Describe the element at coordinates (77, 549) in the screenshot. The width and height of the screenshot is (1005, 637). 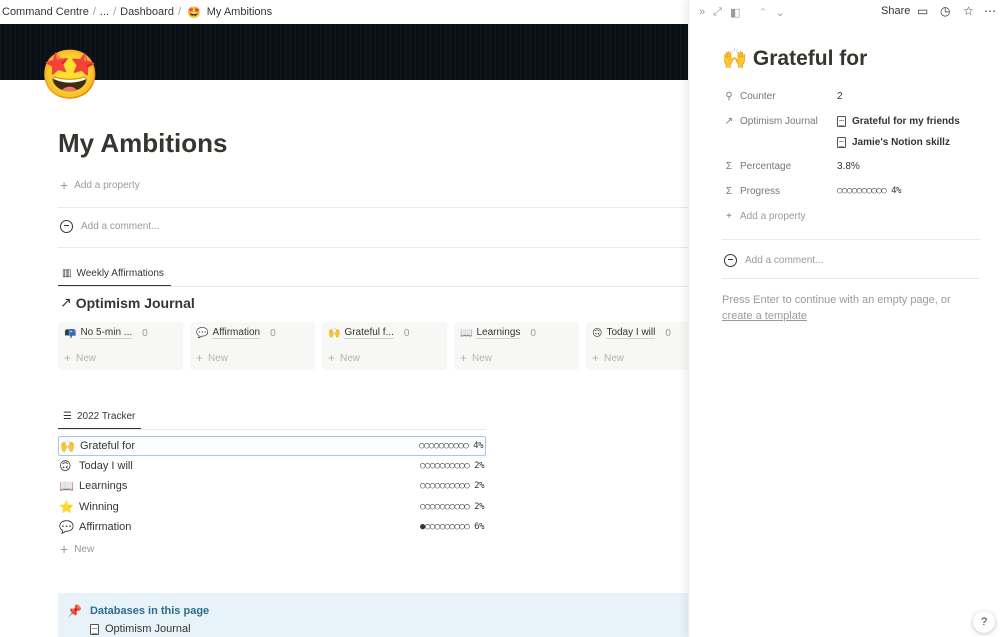
I see `new-list-item-button: + New` at that location.